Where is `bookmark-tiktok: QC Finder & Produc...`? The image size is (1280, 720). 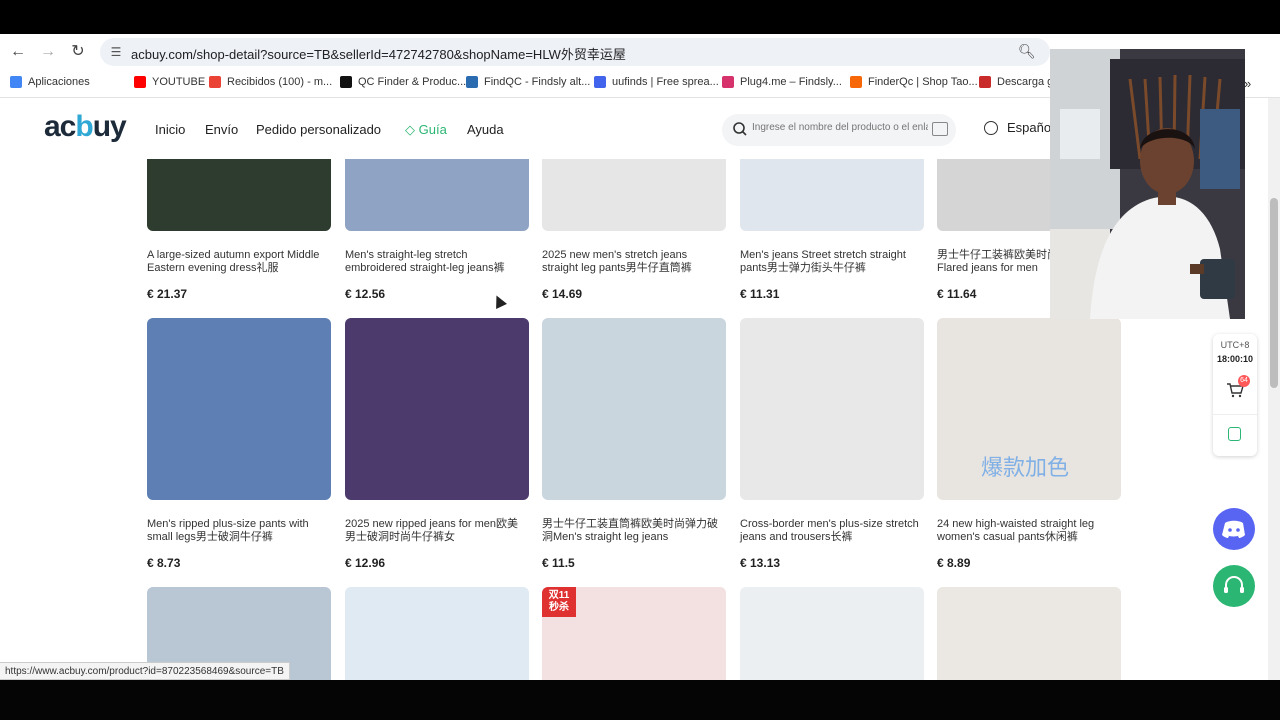
bookmark-tiktok: QC Finder & Produc... is located at coordinates (403, 82).